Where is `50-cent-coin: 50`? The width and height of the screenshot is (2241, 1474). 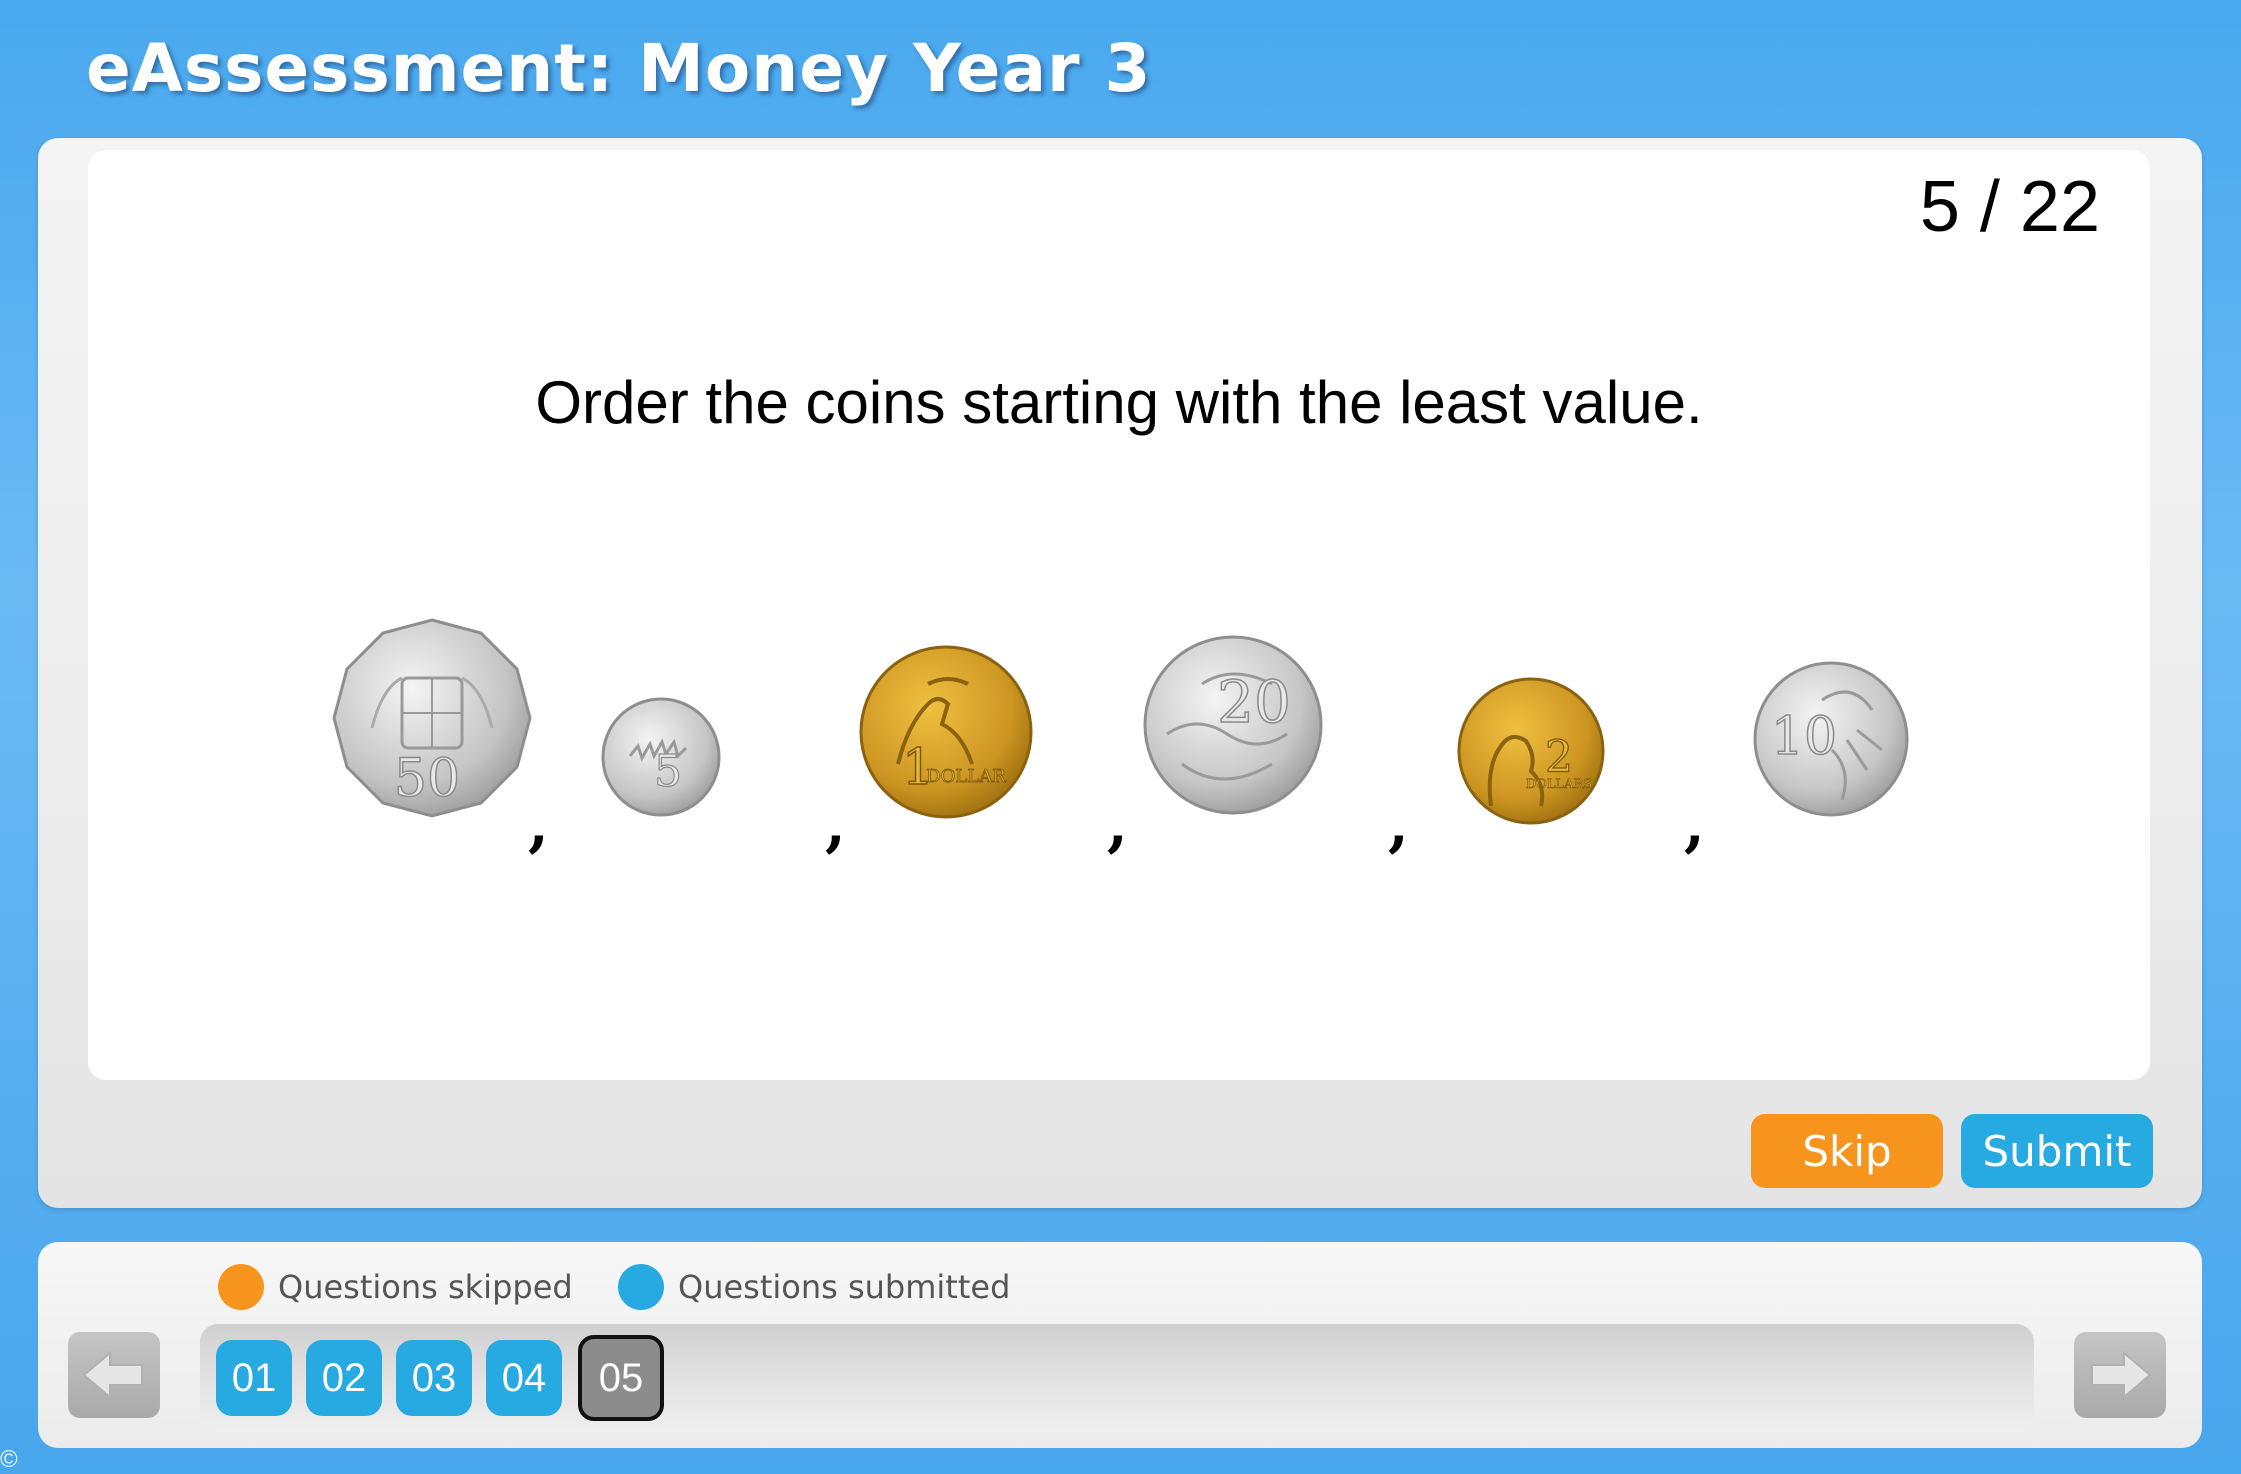
50-cent-coin: 50 is located at coordinates (432, 718).